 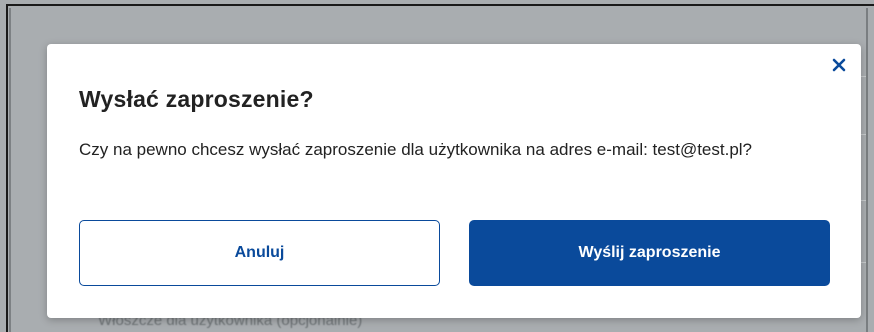 I want to click on close-icon, so click(x=839, y=65).